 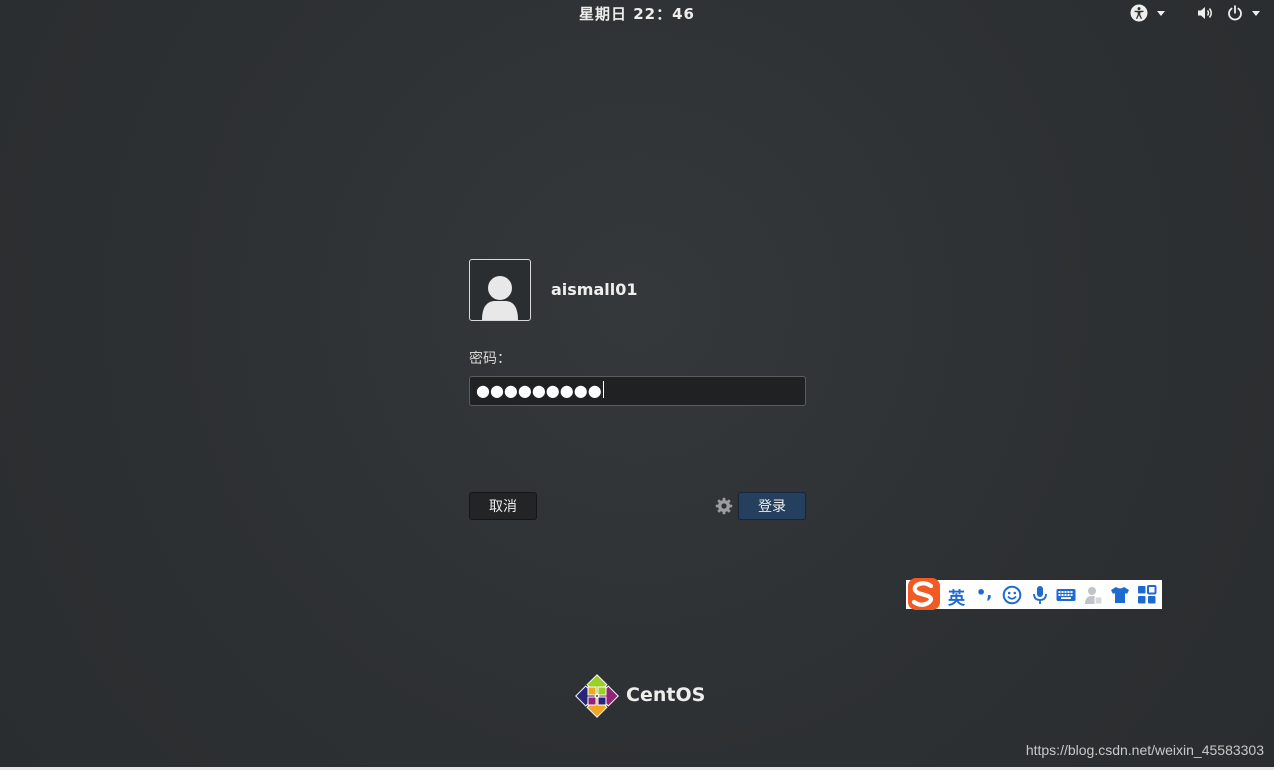 I want to click on accessibility-menu, so click(x=1147, y=13).